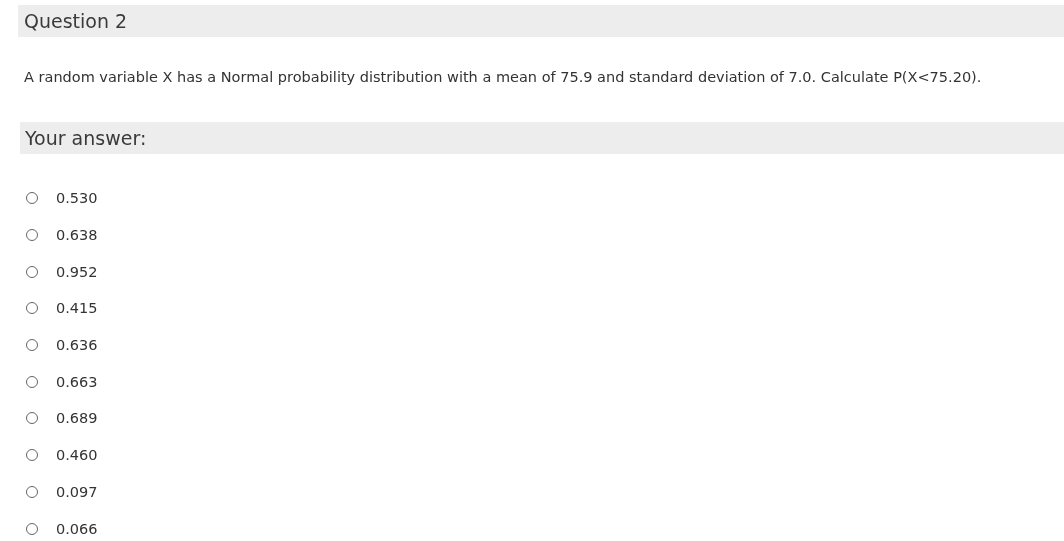 The image size is (1064, 541). I want to click on option-label: 0.638, so click(77, 235).